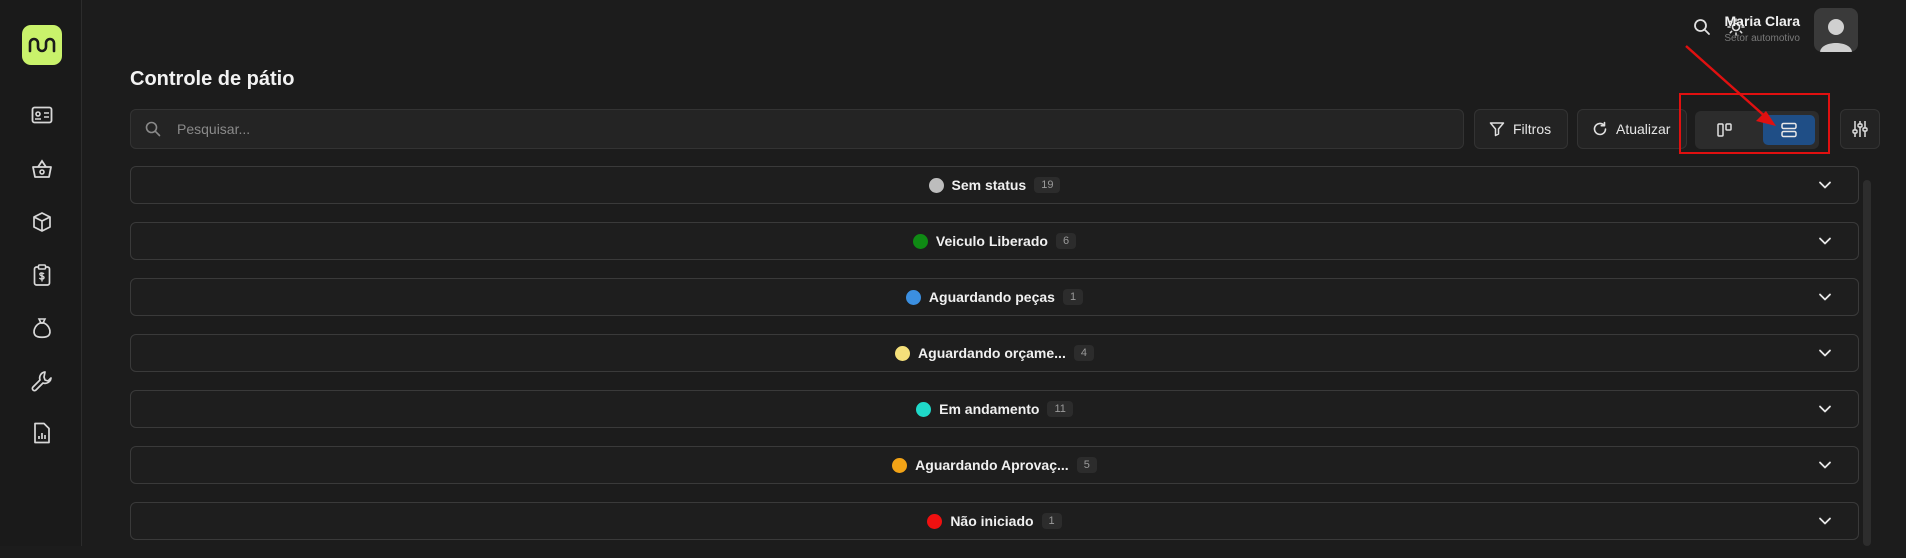  I want to click on user-avatar-icon, so click(1836, 35).